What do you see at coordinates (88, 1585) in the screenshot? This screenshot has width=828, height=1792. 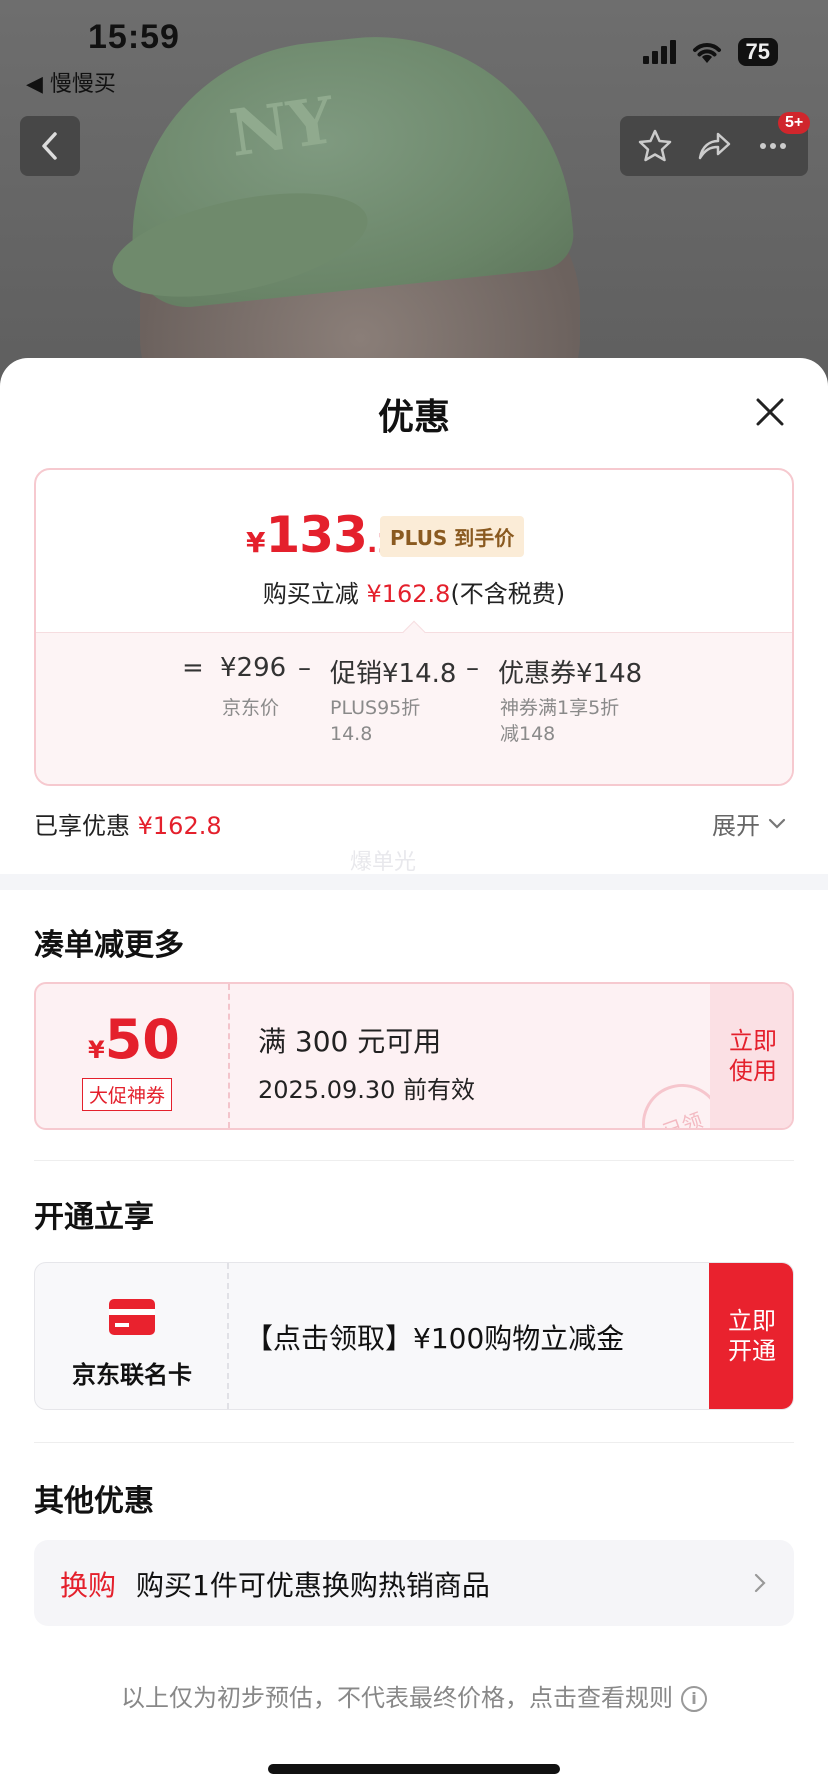 I see `exchange-tag: 换购` at bounding box center [88, 1585].